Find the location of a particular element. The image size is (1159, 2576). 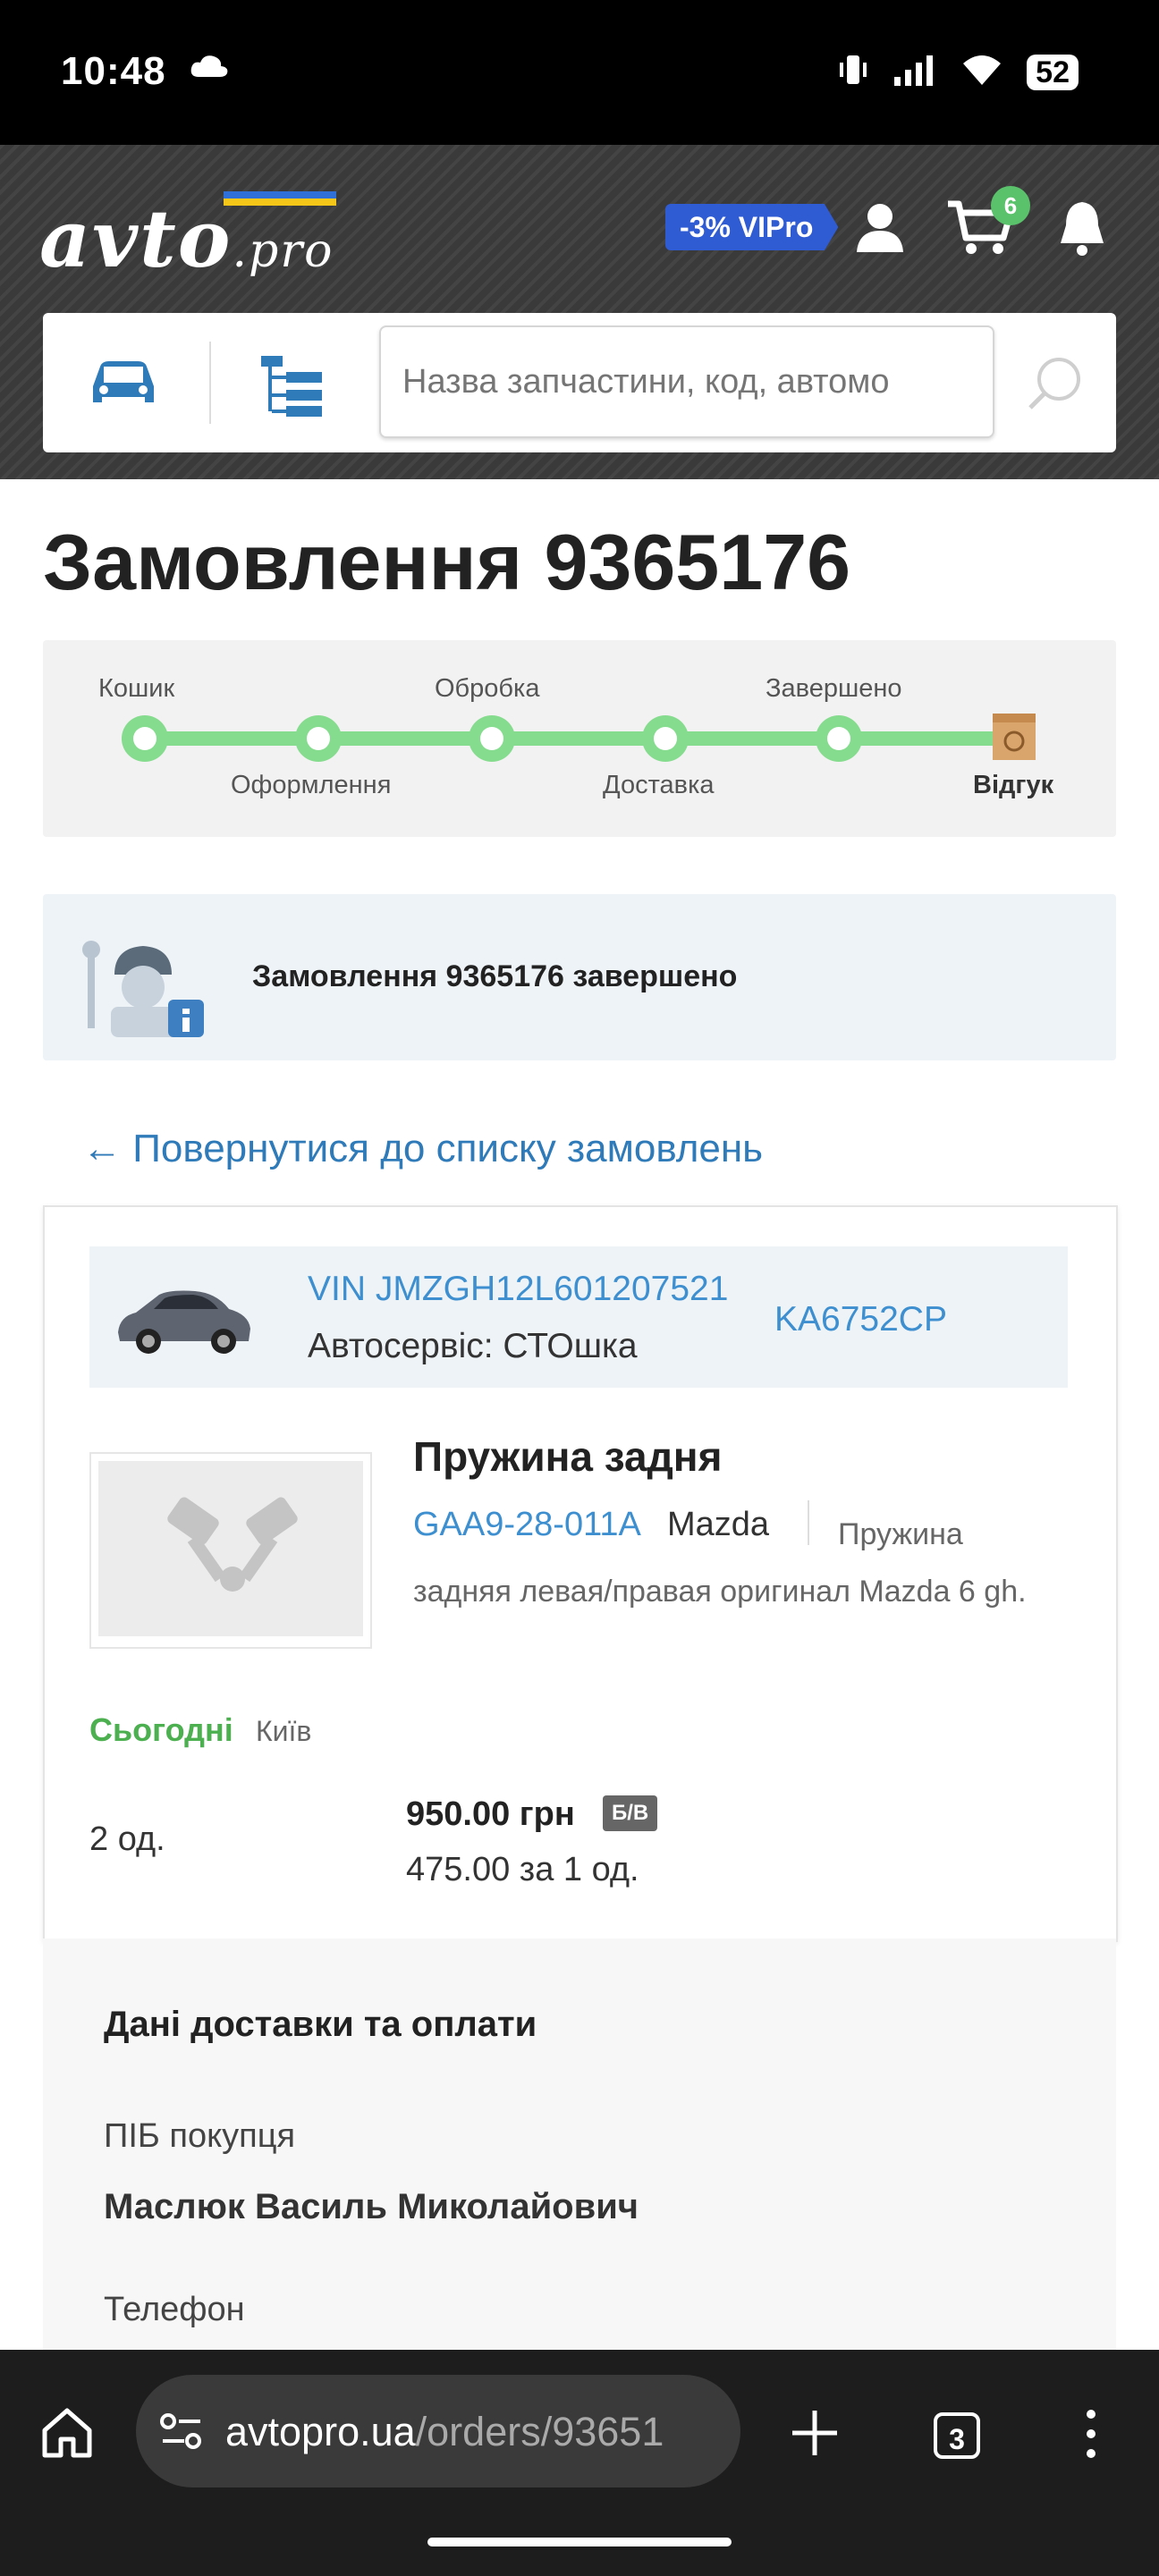

menu-dots-icon is located at coordinates (1091, 2436).